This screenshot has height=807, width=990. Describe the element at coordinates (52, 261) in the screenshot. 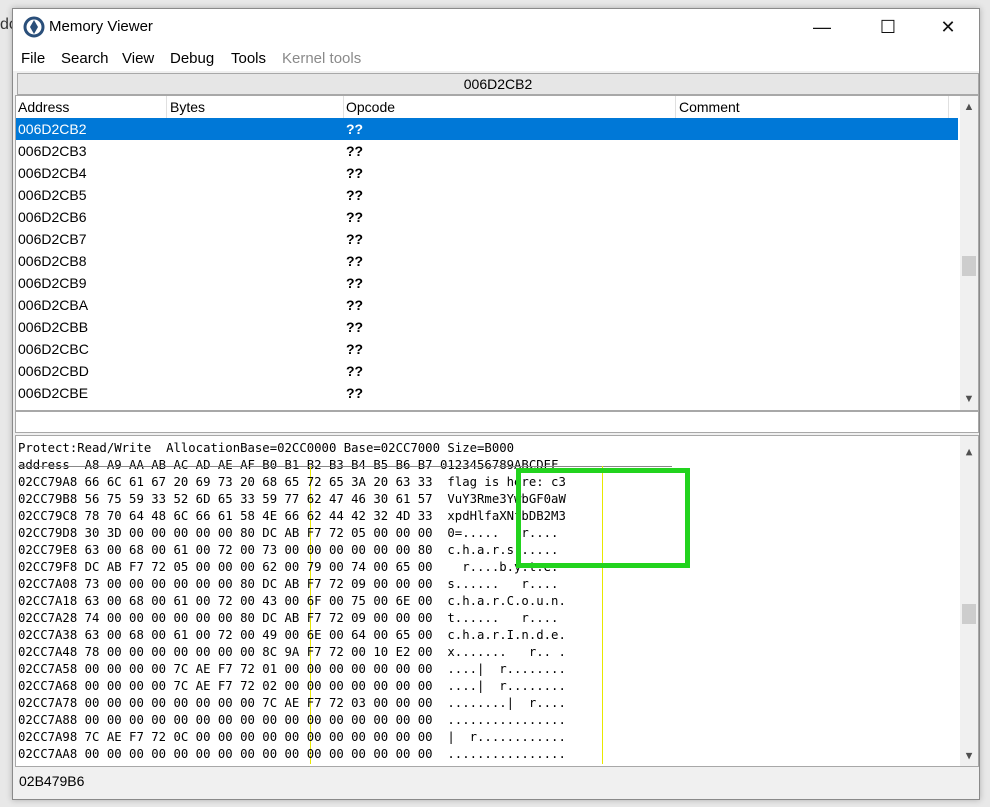

I see `disasm-address: 006D2CB8` at that location.